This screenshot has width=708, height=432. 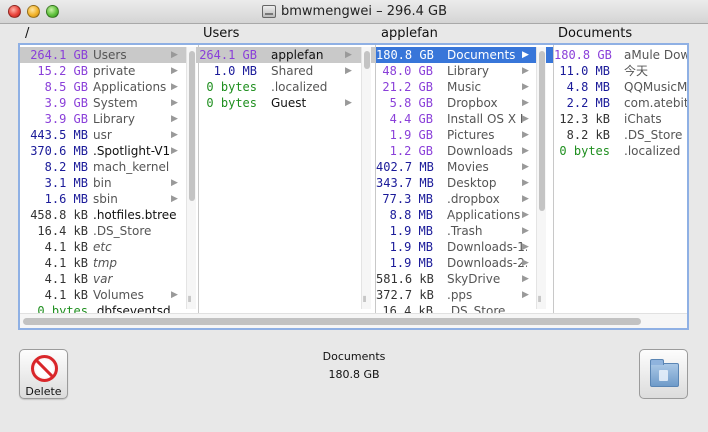 What do you see at coordinates (464, 263) in the screenshot?
I see `list-item: 1.9 MB Downloads-2.0▶` at bounding box center [464, 263].